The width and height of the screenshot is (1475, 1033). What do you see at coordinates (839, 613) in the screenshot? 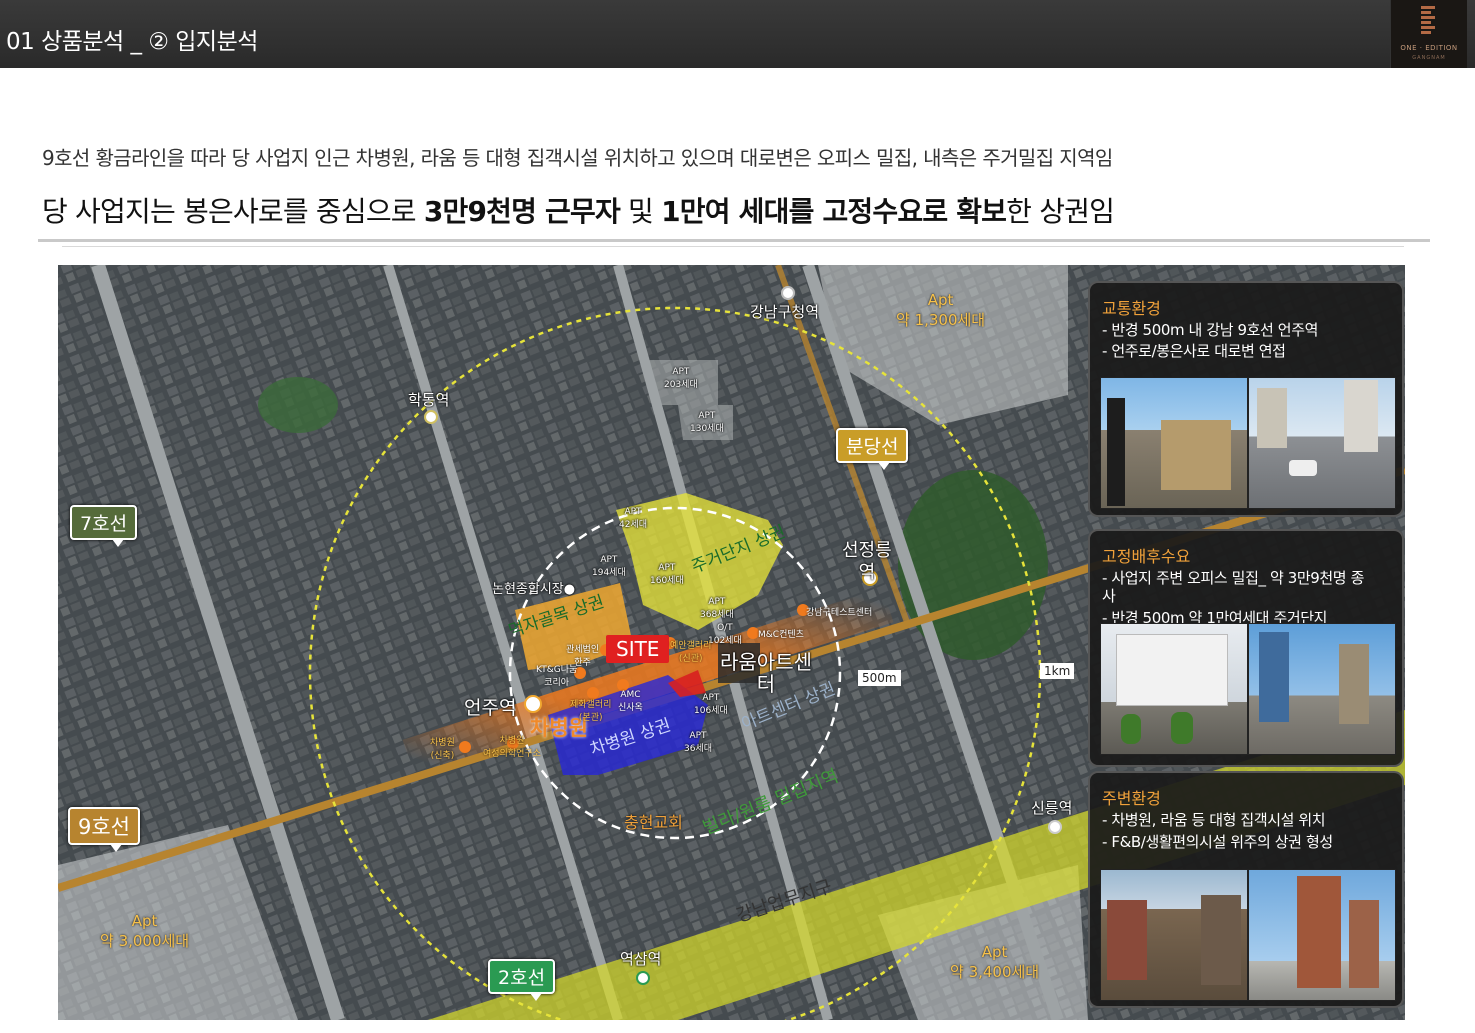
I see `gangnamgu-office-label: 강남구테스트센터` at bounding box center [839, 613].